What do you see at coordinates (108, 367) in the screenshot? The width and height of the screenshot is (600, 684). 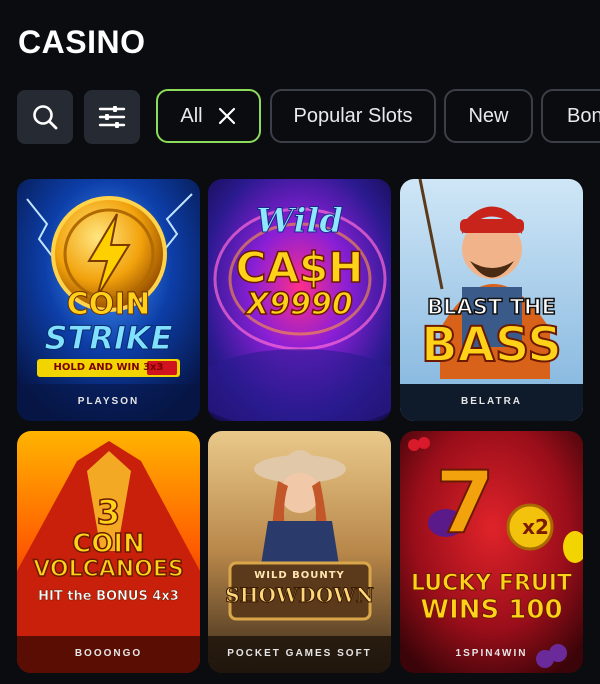 I see `game-logo-tagline: HOLD AND WIN 3x3` at bounding box center [108, 367].